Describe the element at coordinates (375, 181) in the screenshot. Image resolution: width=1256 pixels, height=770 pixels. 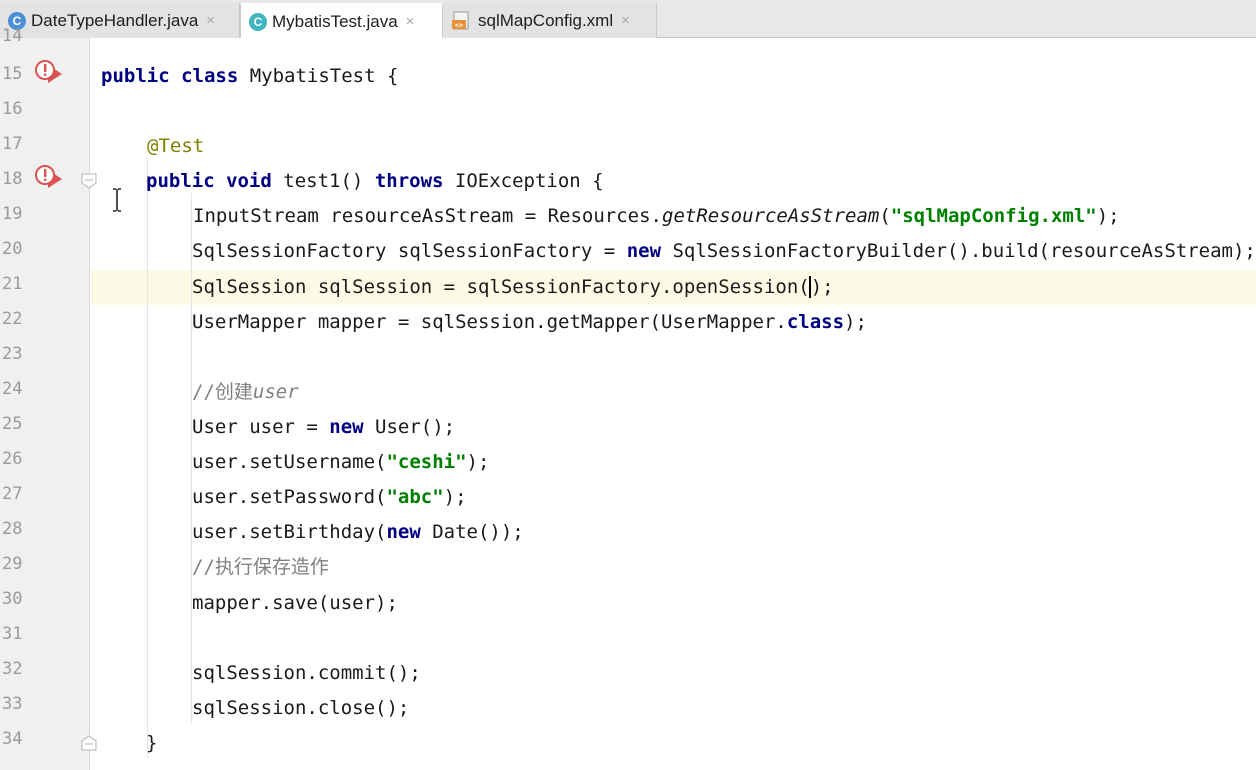
I see `code-line-18: public void test1() throws IOException {` at that location.